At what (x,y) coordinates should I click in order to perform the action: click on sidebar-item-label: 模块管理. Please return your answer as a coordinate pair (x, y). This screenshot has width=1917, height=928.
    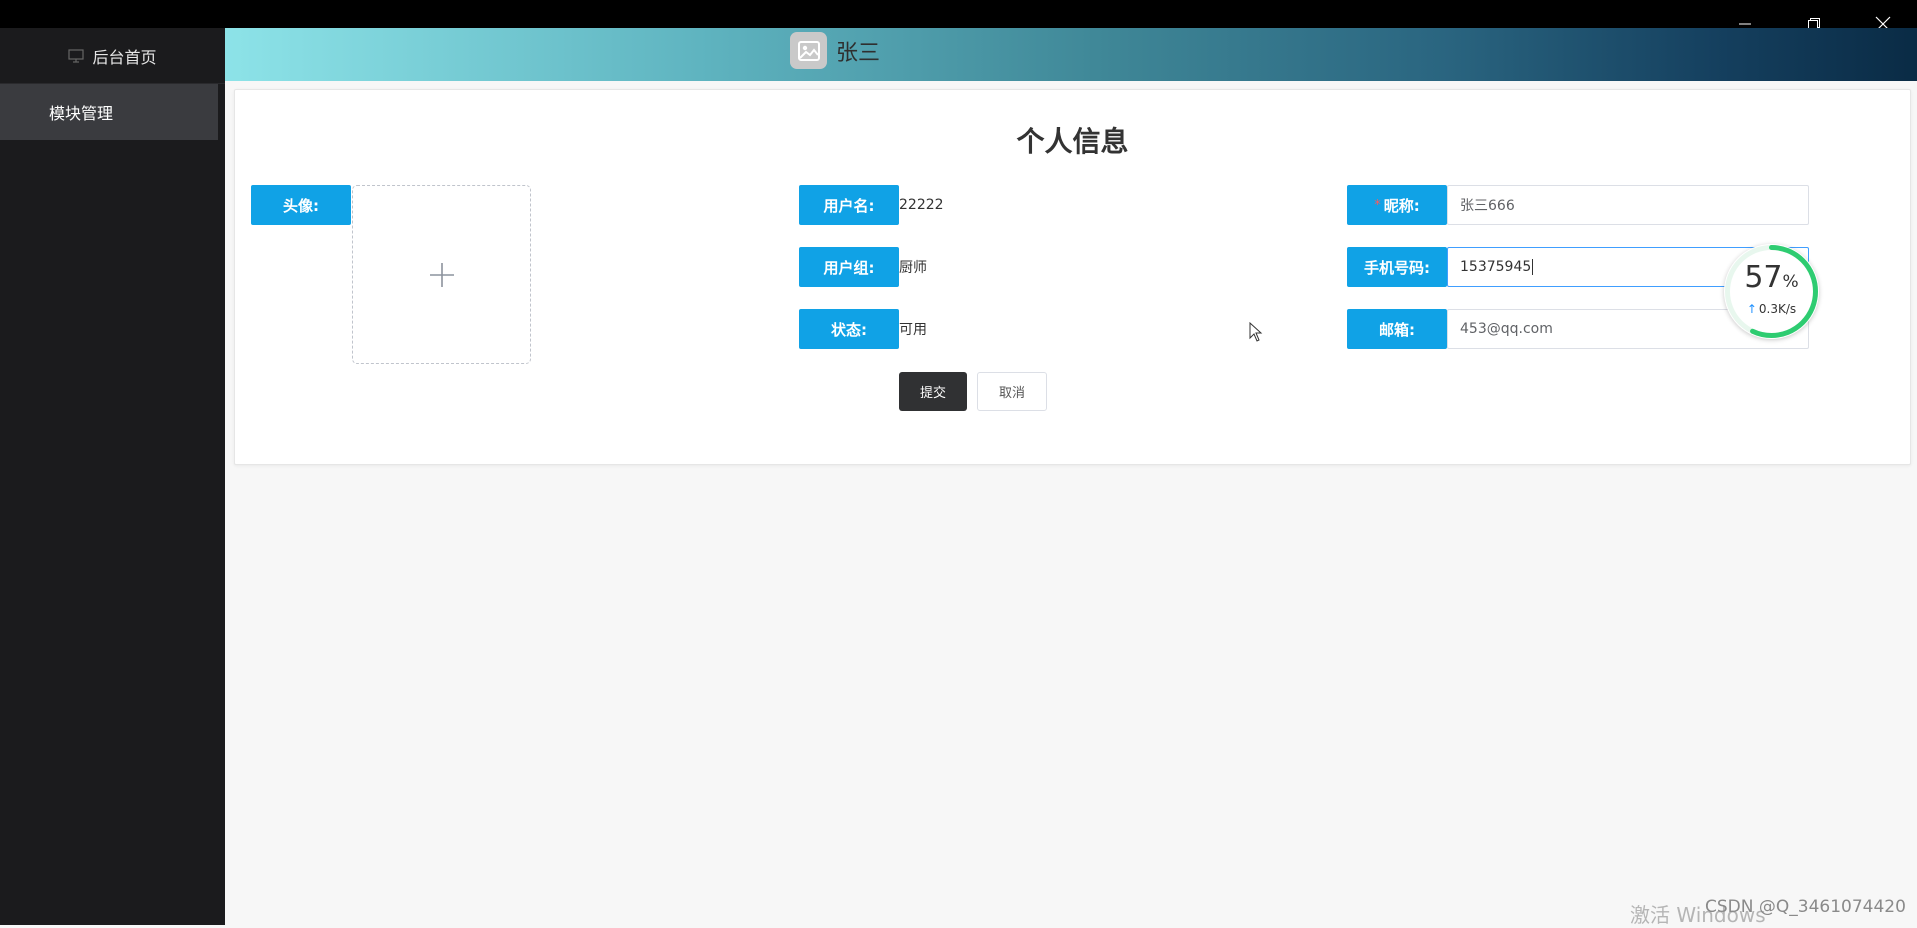
    Looking at the image, I should click on (81, 113).